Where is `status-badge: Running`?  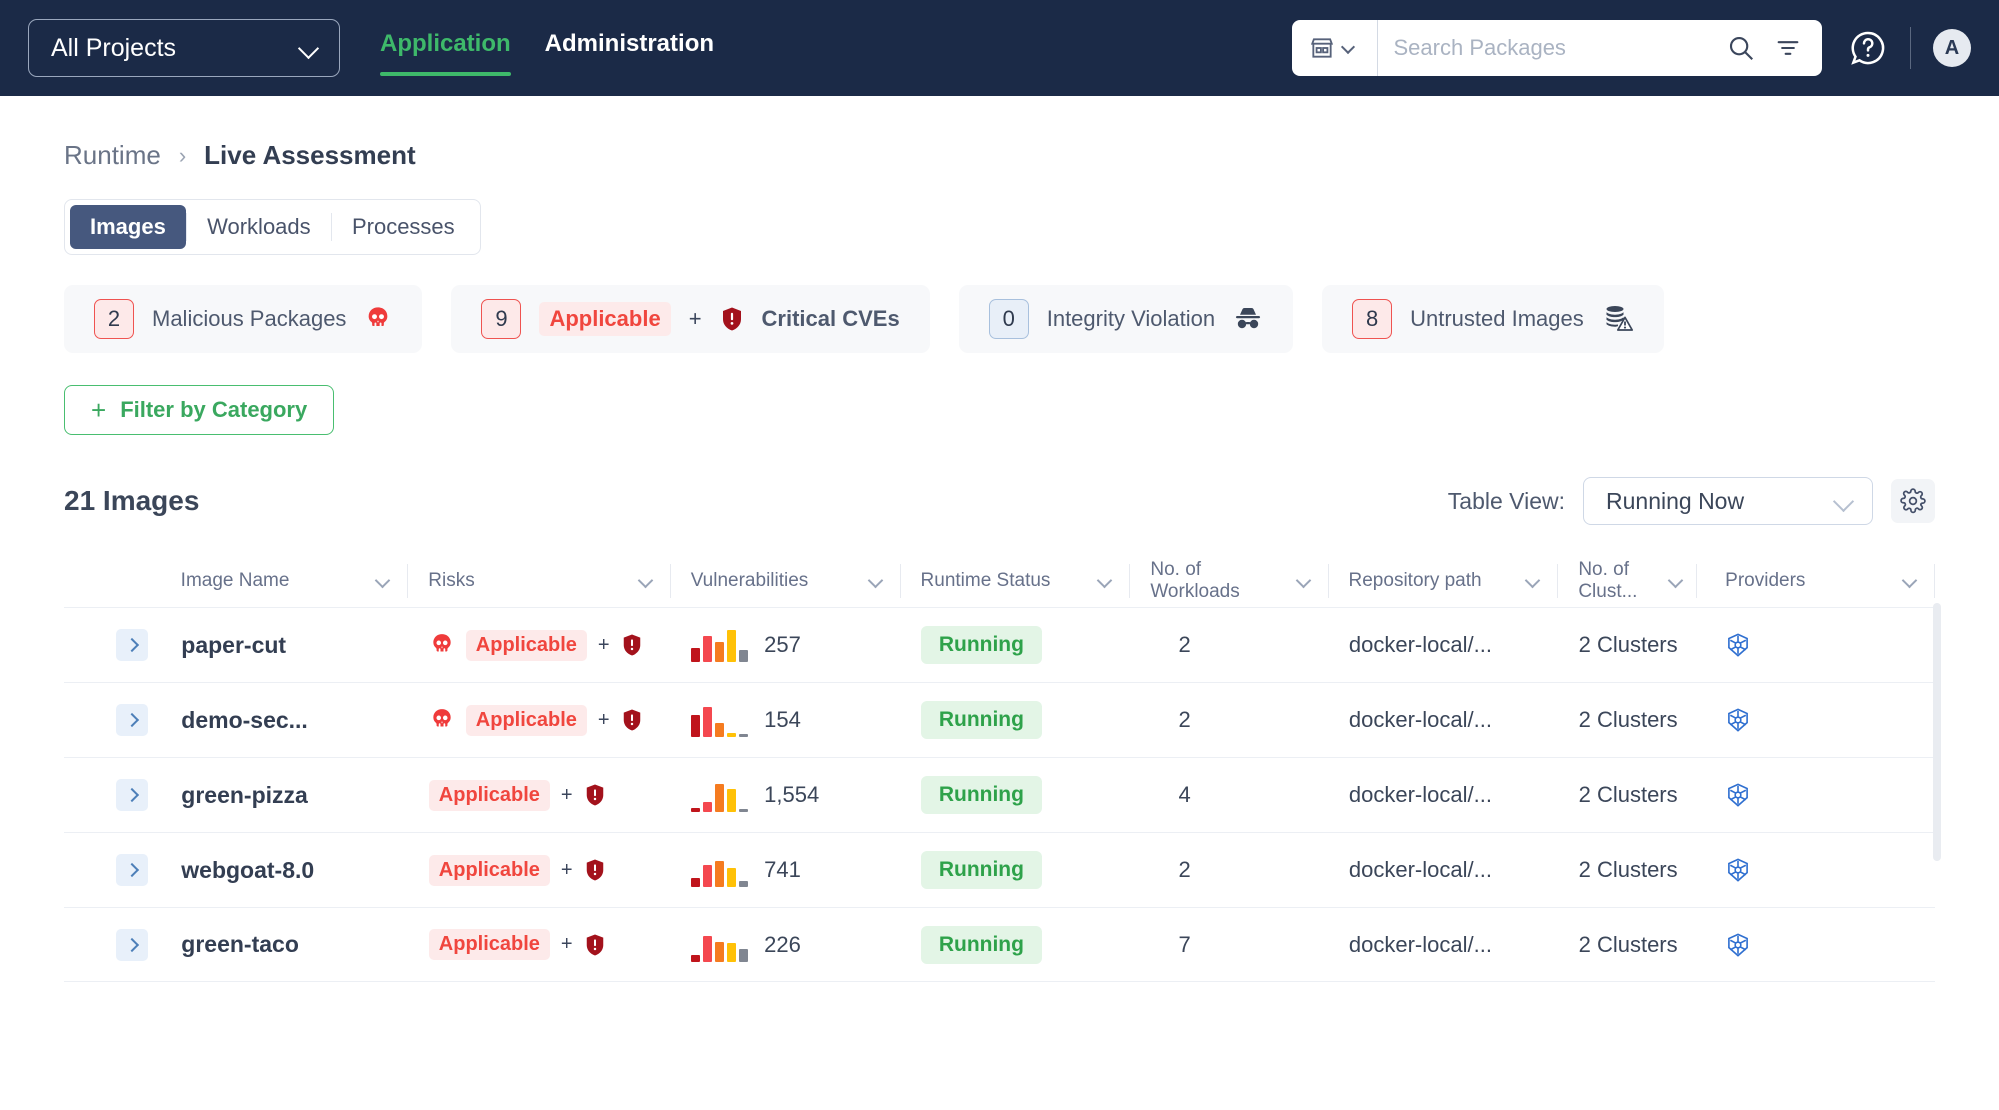
status-badge: Running is located at coordinates (981, 720).